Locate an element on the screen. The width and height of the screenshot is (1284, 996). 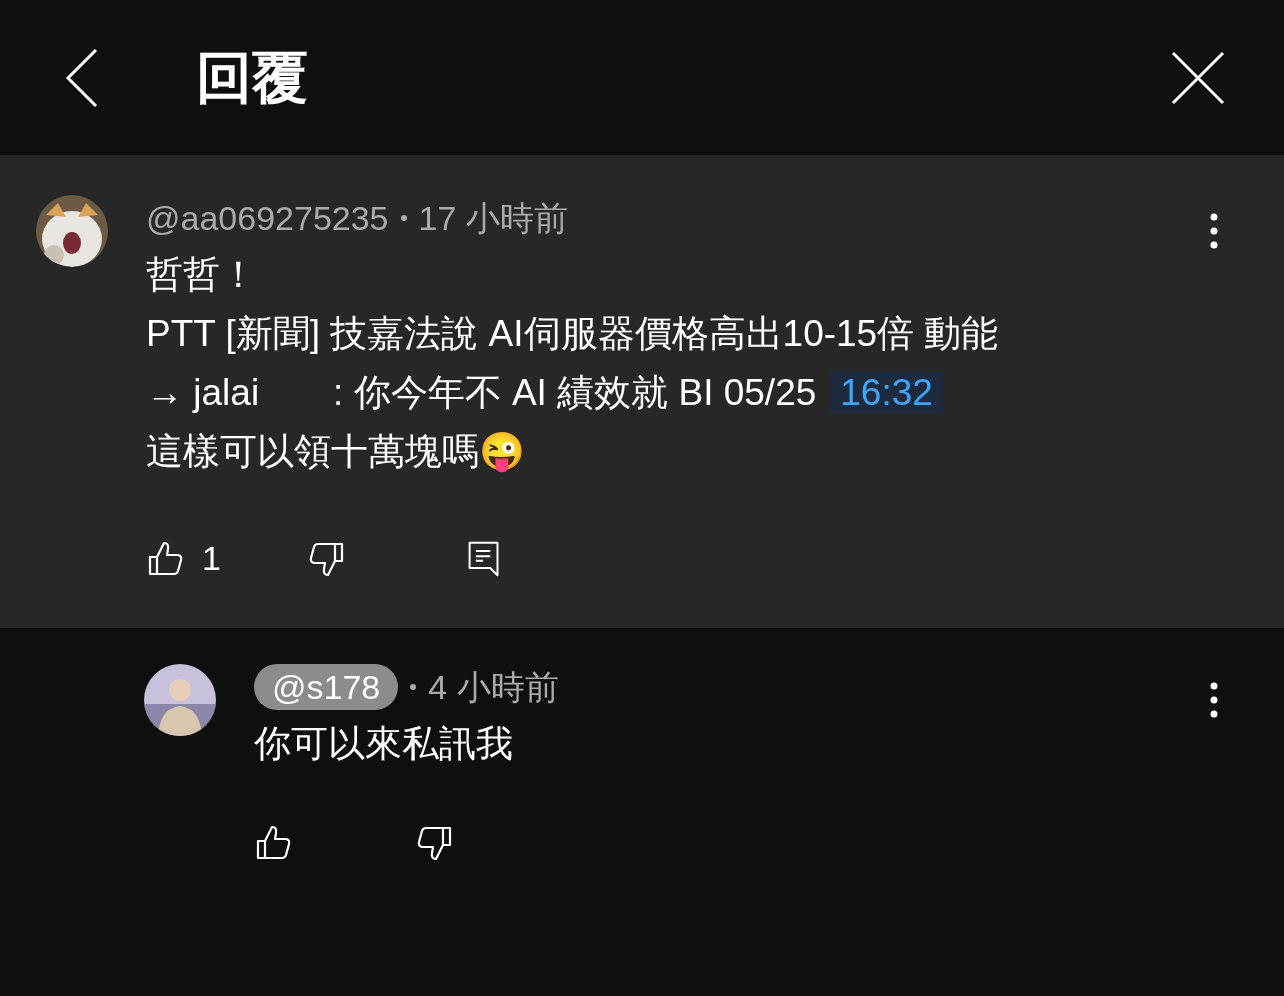
like-count: 1 is located at coordinates (211, 558).